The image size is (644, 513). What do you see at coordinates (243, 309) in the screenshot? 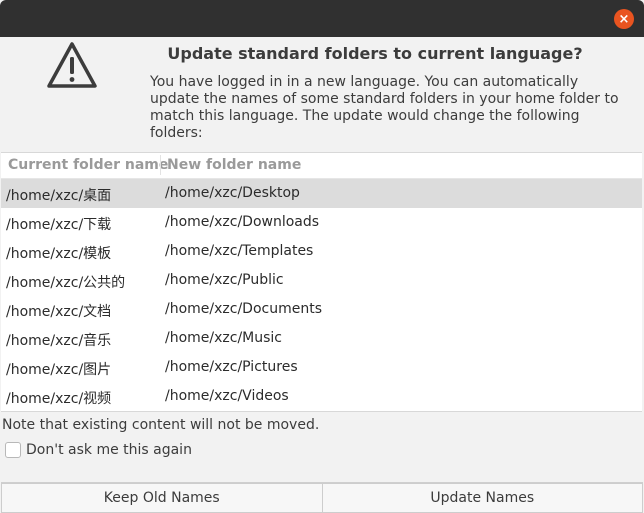
I see `cell-new-folder: /home/xzc/Documents` at bounding box center [243, 309].